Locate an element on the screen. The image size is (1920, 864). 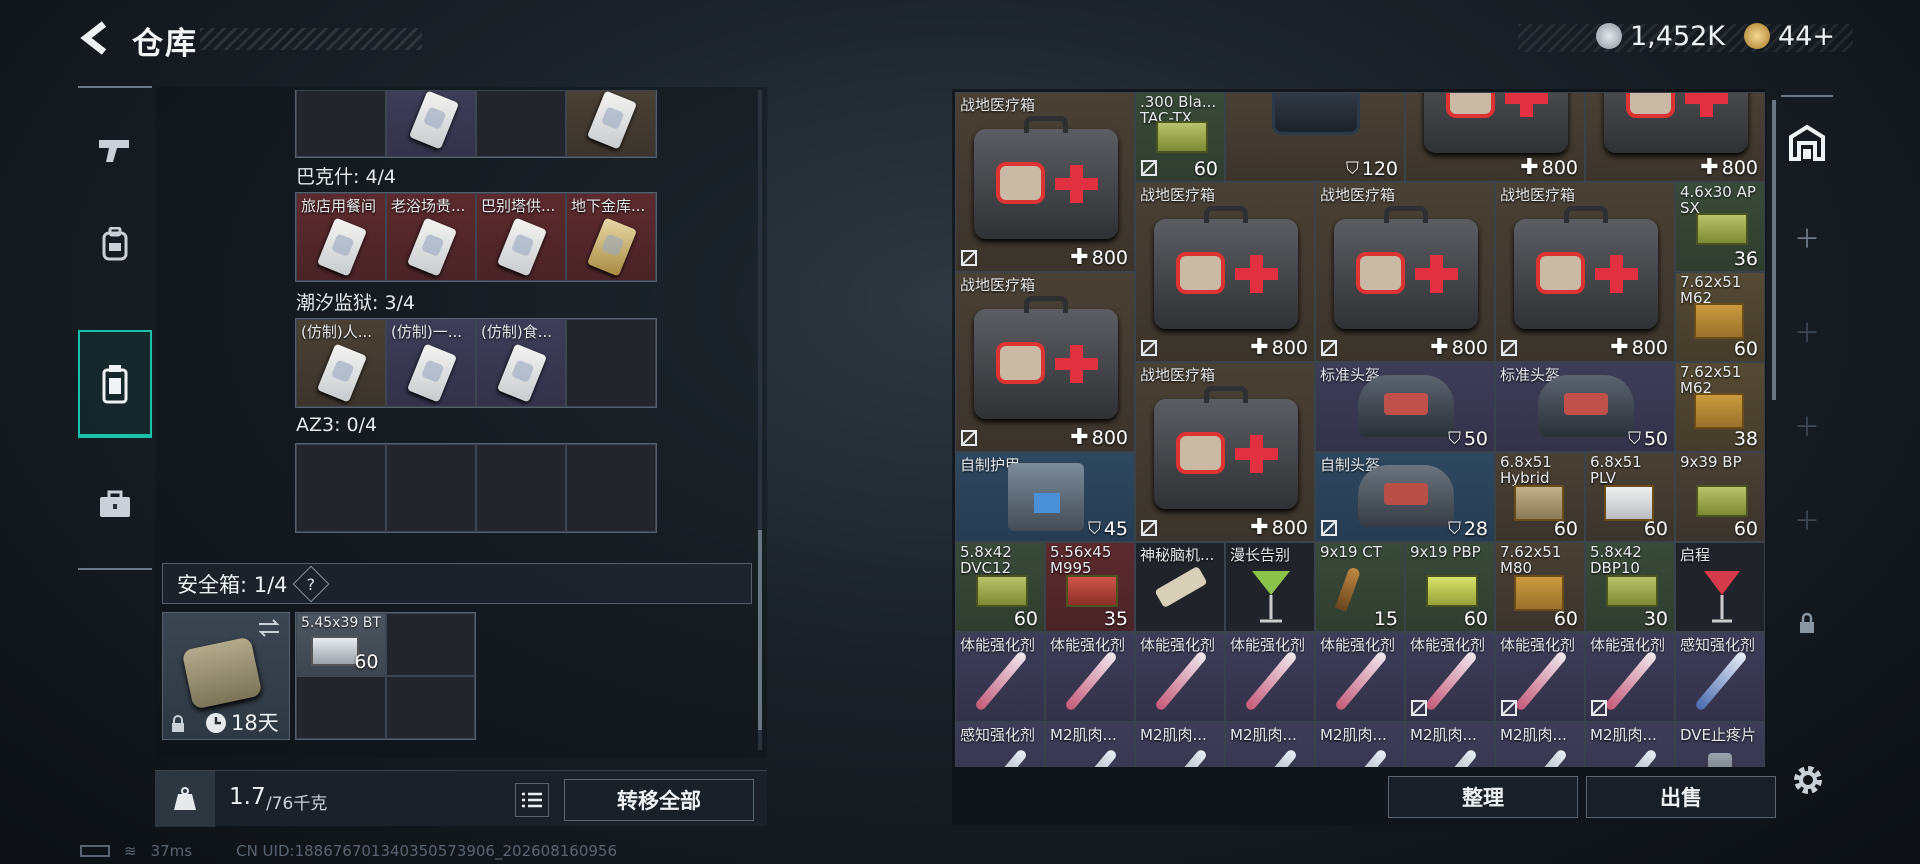
cocktail-item: 漫长告别 is located at coordinates (1270, 587).